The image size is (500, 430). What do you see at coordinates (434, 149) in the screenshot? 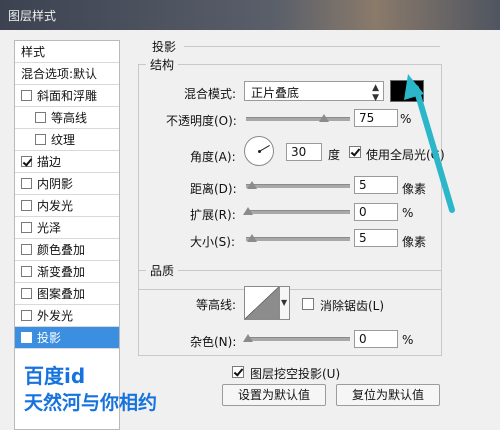
I see `annotation-arrow-shaft` at bounding box center [434, 149].